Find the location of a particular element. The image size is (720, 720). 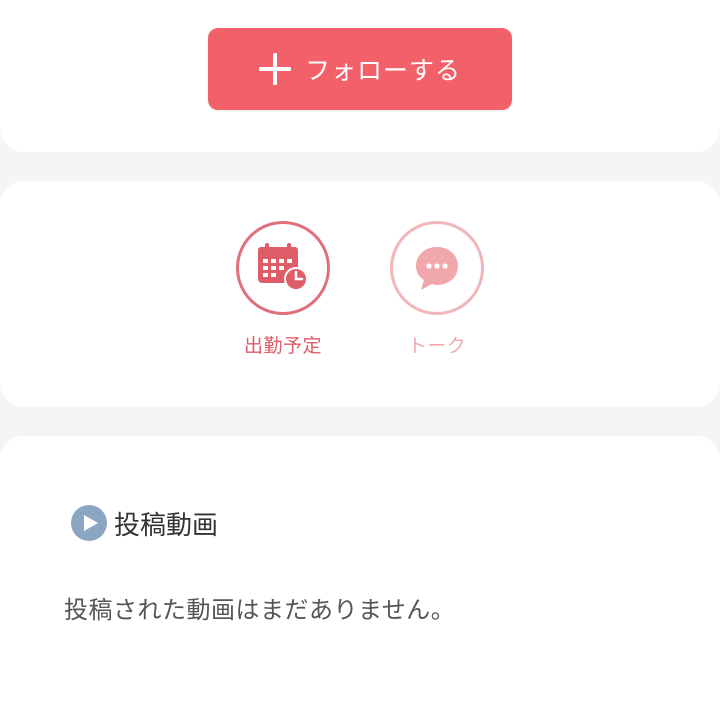

talk-icon-circle is located at coordinates (437, 268).